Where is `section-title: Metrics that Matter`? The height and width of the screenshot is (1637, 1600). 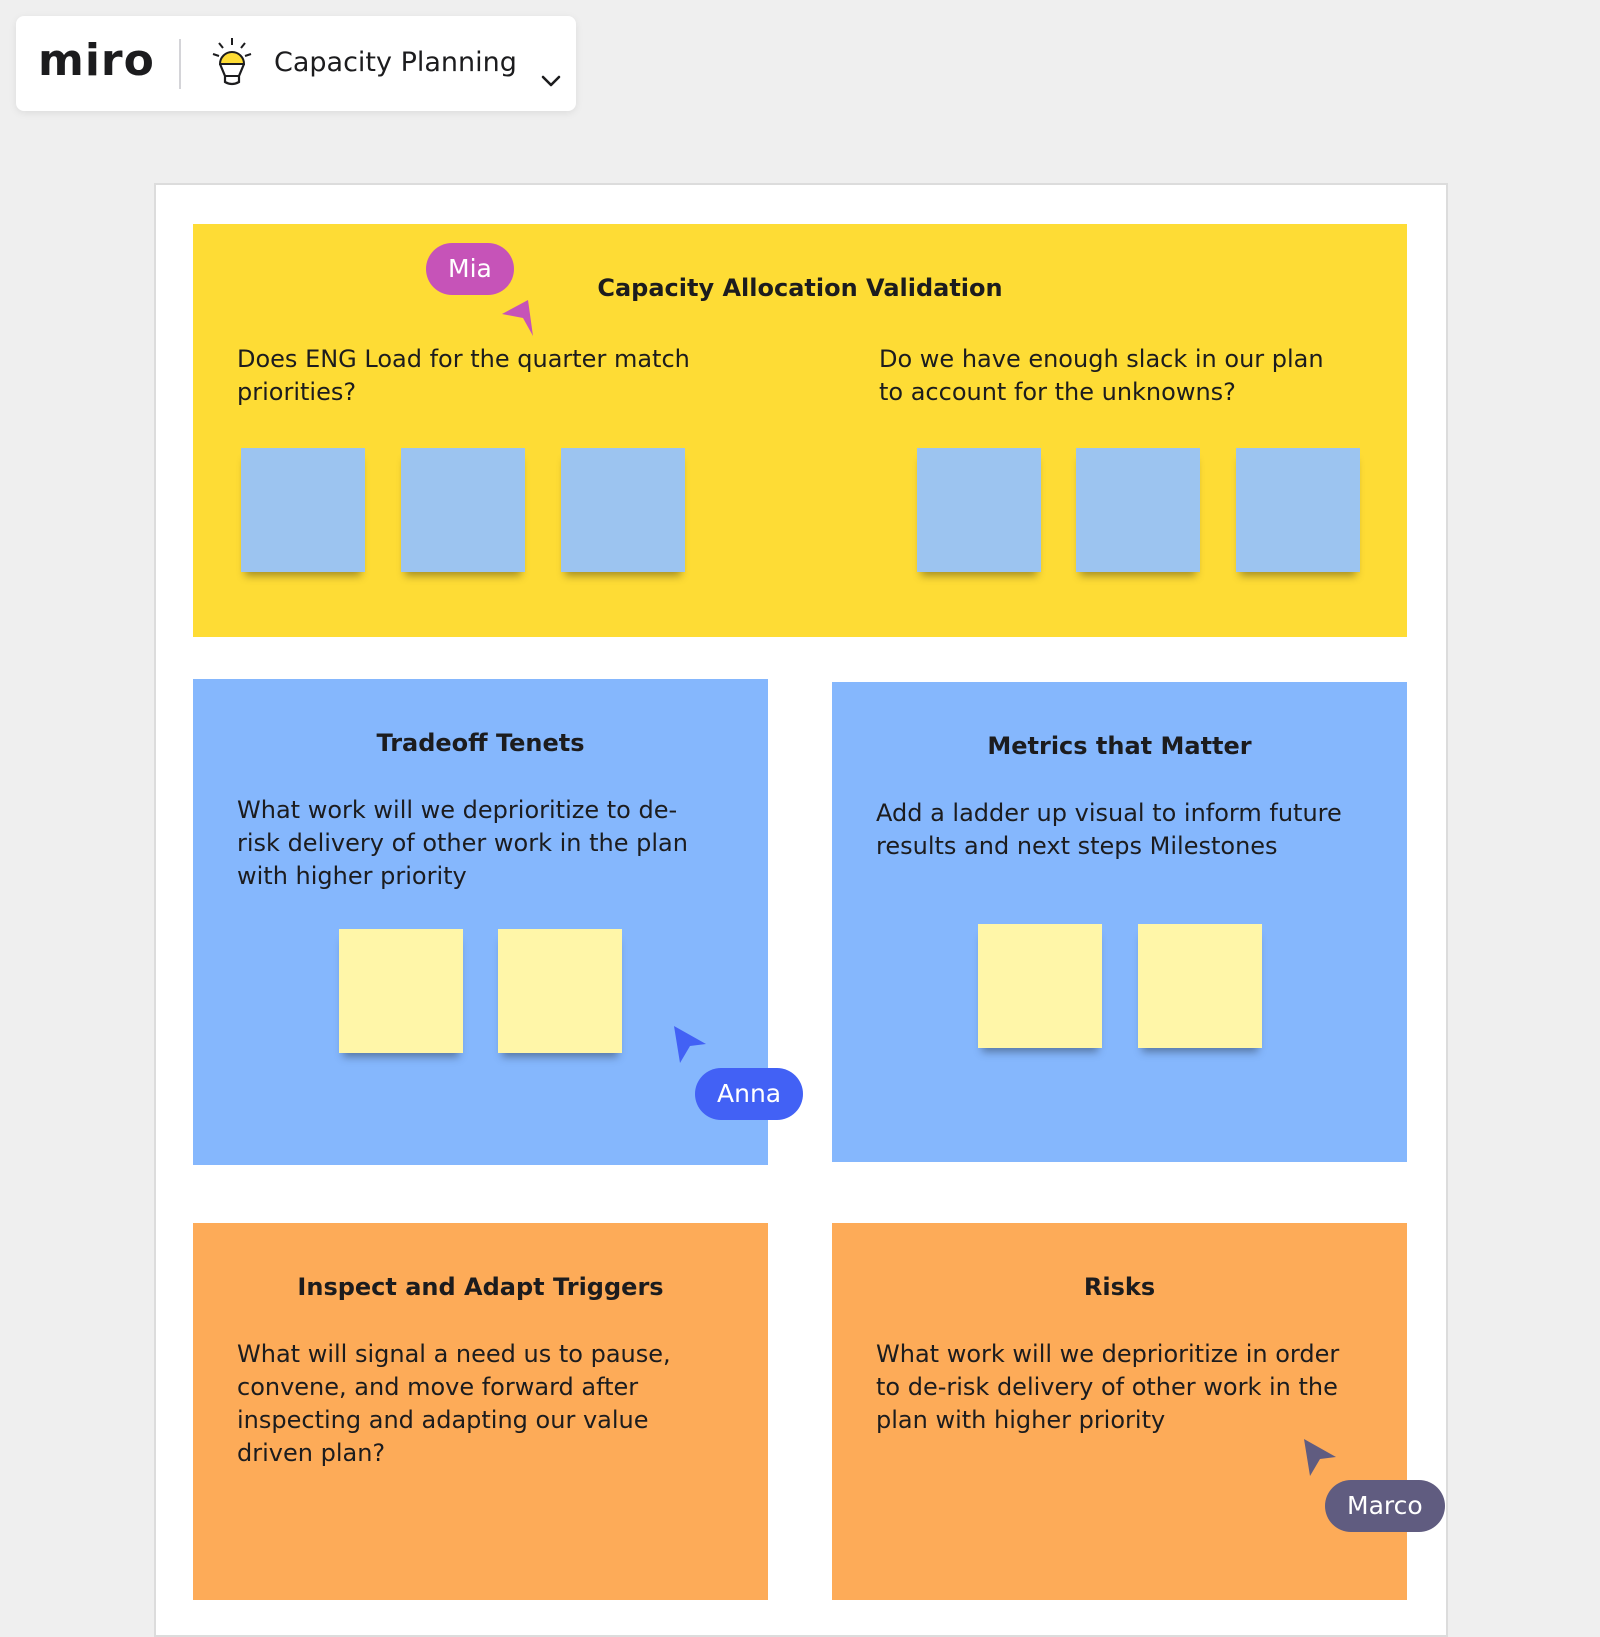 section-title: Metrics that Matter is located at coordinates (1119, 746).